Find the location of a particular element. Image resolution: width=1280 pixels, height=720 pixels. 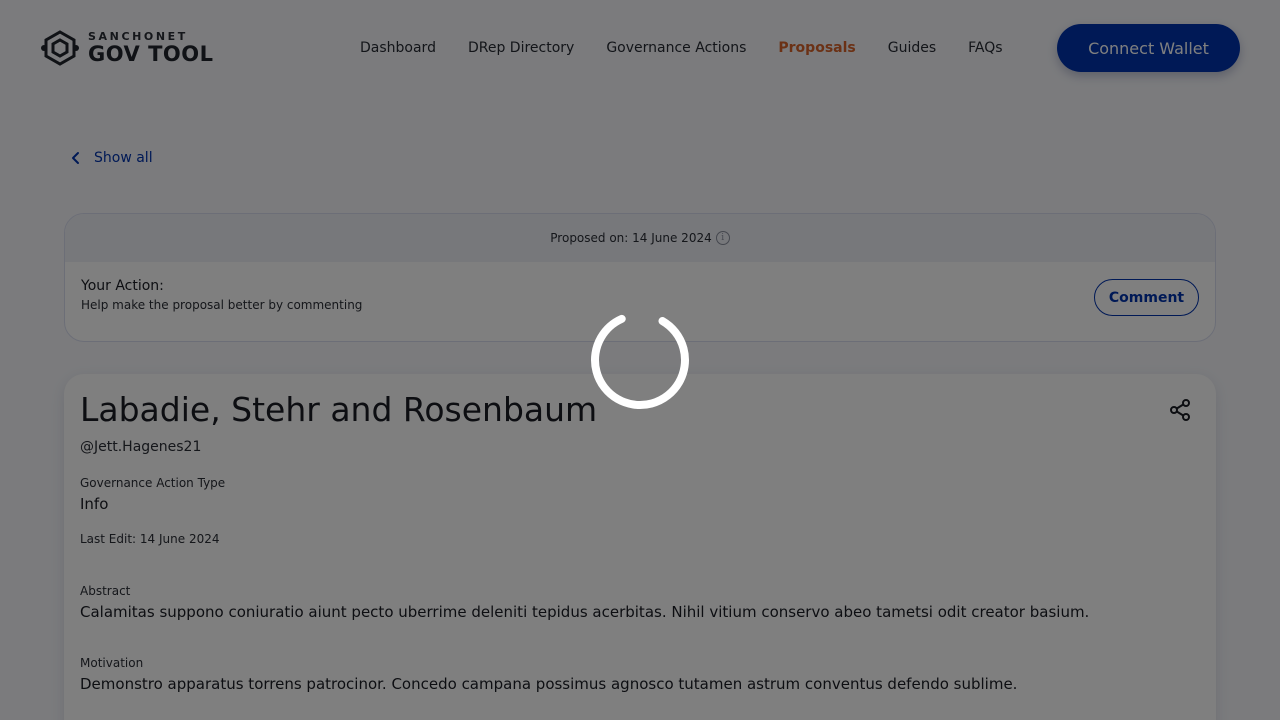

loading-spinner-icon is located at coordinates (640, 360).